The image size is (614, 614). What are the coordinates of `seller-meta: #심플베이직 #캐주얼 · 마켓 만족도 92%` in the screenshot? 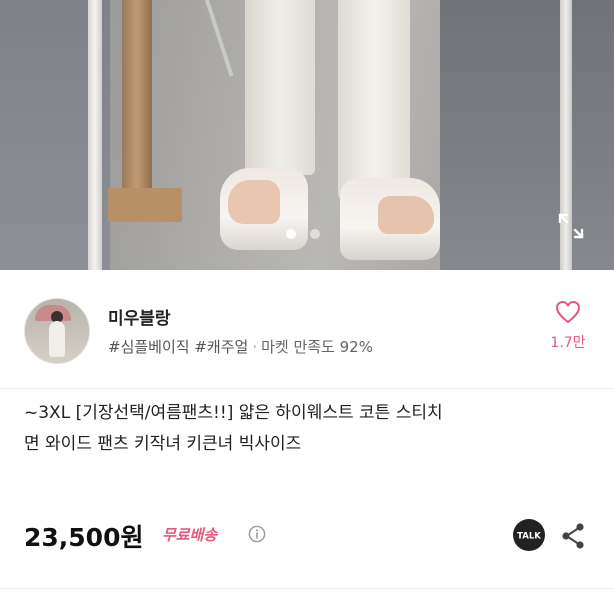 It's located at (240, 346).